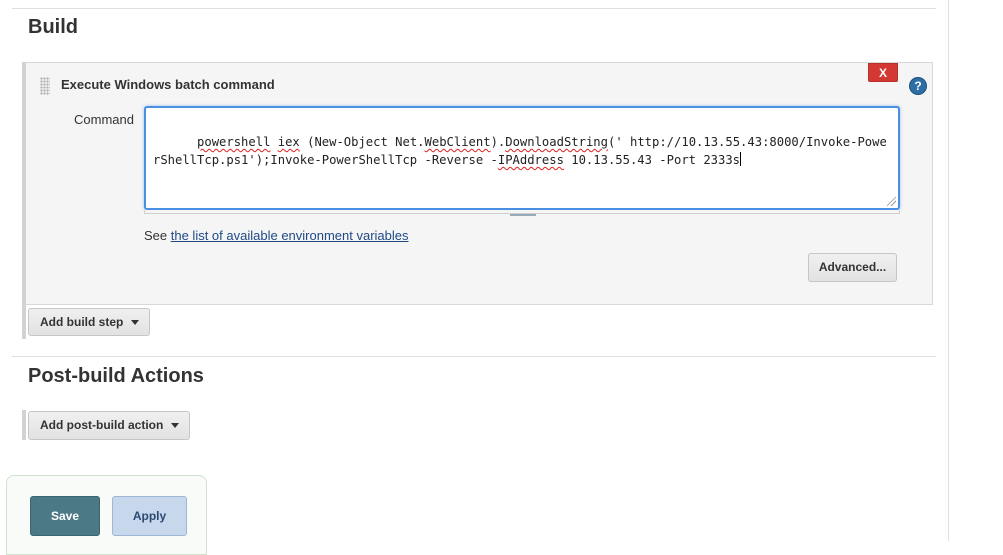 This screenshot has width=1003, height=555. What do you see at coordinates (362, 142) in the screenshot?
I see `command-fragment: (New-Object Net.` at bounding box center [362, 142].